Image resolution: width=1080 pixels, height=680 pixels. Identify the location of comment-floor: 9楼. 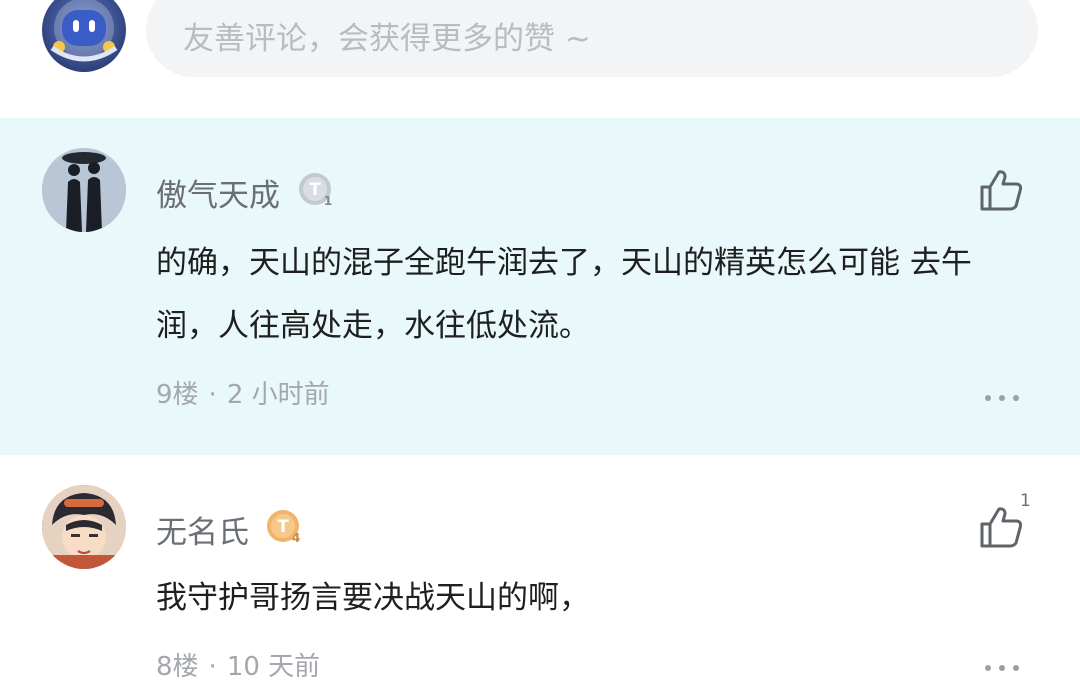
(177, 395).